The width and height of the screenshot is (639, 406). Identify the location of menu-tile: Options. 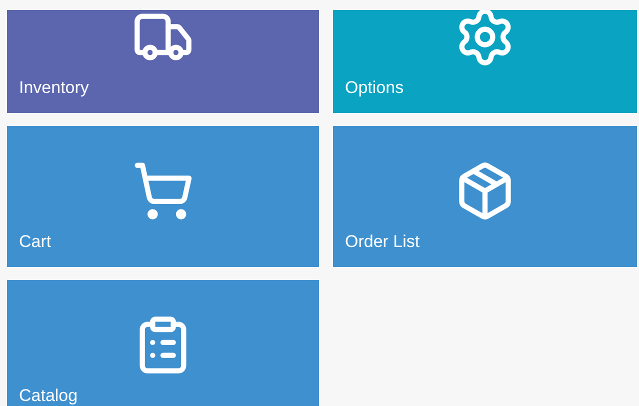
(485, 61).